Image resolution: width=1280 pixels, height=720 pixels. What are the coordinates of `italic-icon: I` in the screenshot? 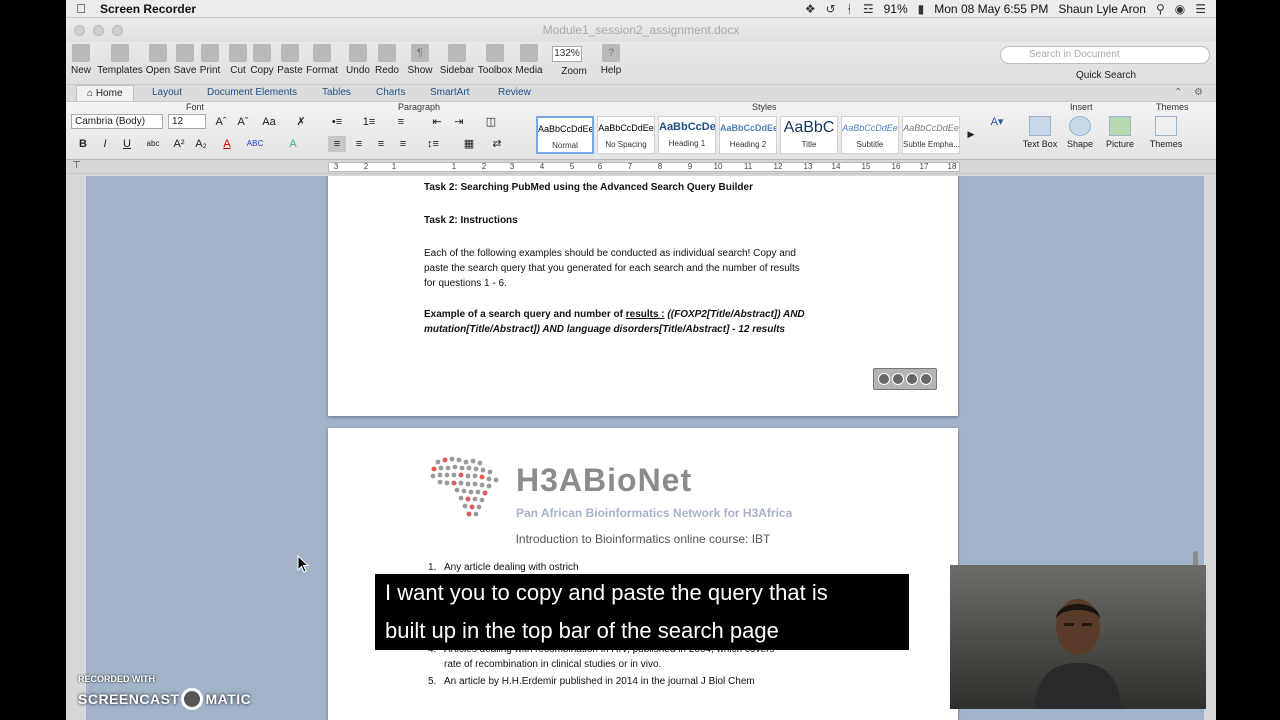 It's located at (105, 144).